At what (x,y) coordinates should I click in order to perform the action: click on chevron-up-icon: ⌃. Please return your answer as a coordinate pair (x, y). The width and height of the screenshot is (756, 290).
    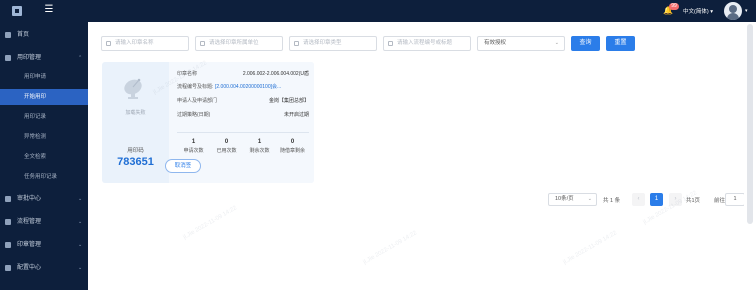
    Looking at the image, I should click on (80, 58).